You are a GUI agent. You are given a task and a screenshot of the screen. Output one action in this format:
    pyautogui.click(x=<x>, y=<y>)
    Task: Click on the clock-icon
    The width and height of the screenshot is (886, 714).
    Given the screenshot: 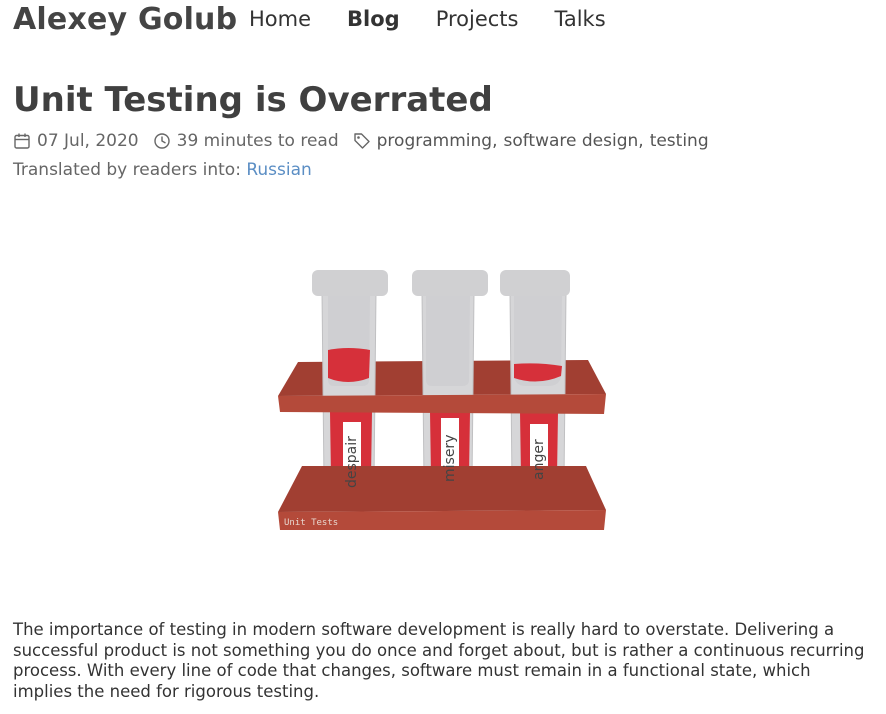 What is the action you would take?
    pyautogui.click(x=161, y=141)
    